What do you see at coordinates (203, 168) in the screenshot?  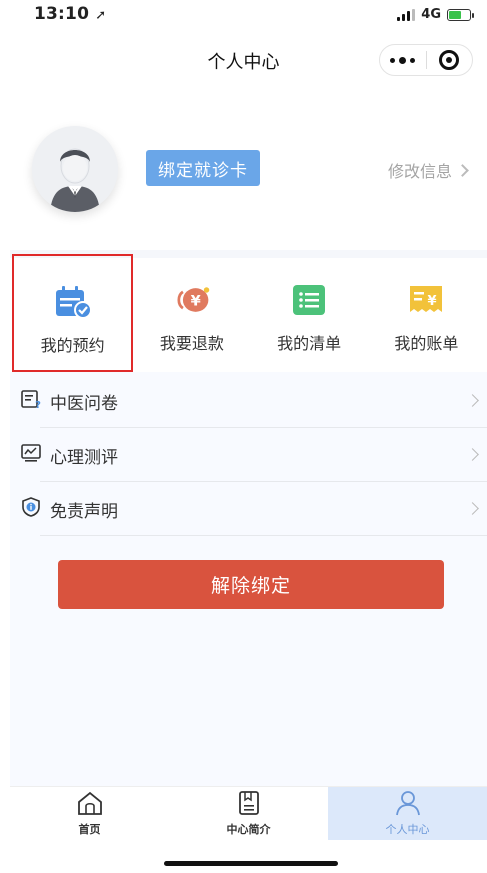 I see `bind-card-button: 绑定就诊卡` at bounding box center [203, 168].